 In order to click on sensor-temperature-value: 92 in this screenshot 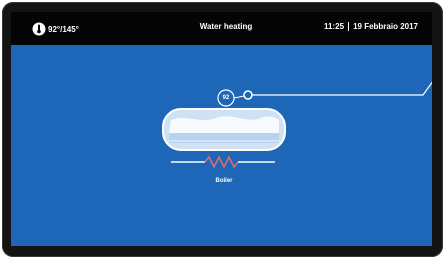, I will do `click(226, 98)`.